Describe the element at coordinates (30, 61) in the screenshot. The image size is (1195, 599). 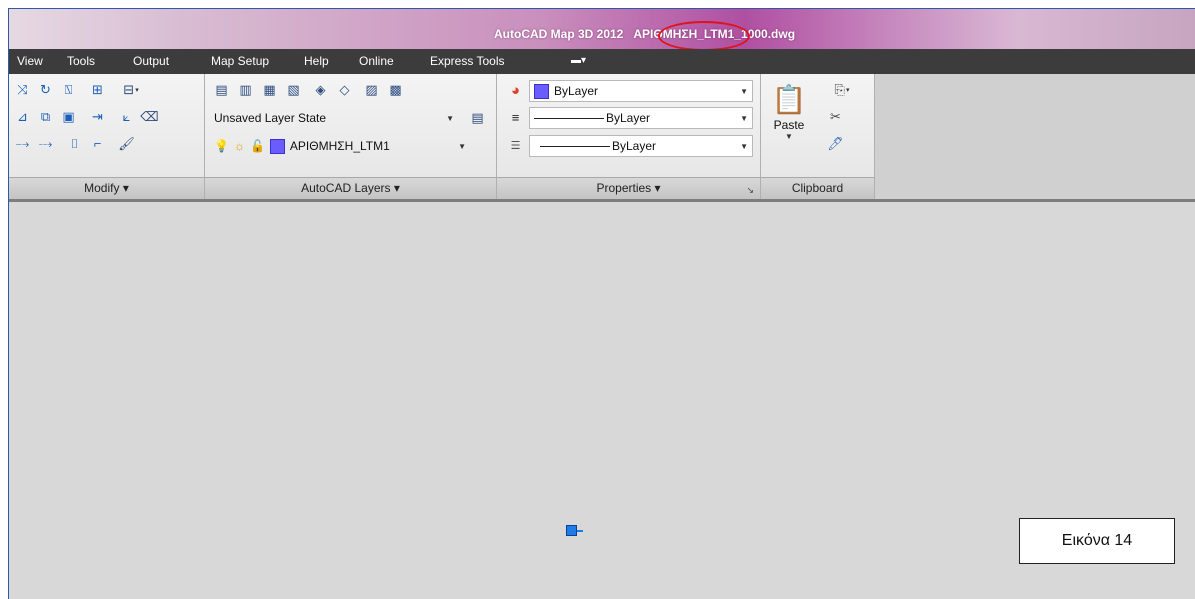
I see `menu-view: View` at that location.